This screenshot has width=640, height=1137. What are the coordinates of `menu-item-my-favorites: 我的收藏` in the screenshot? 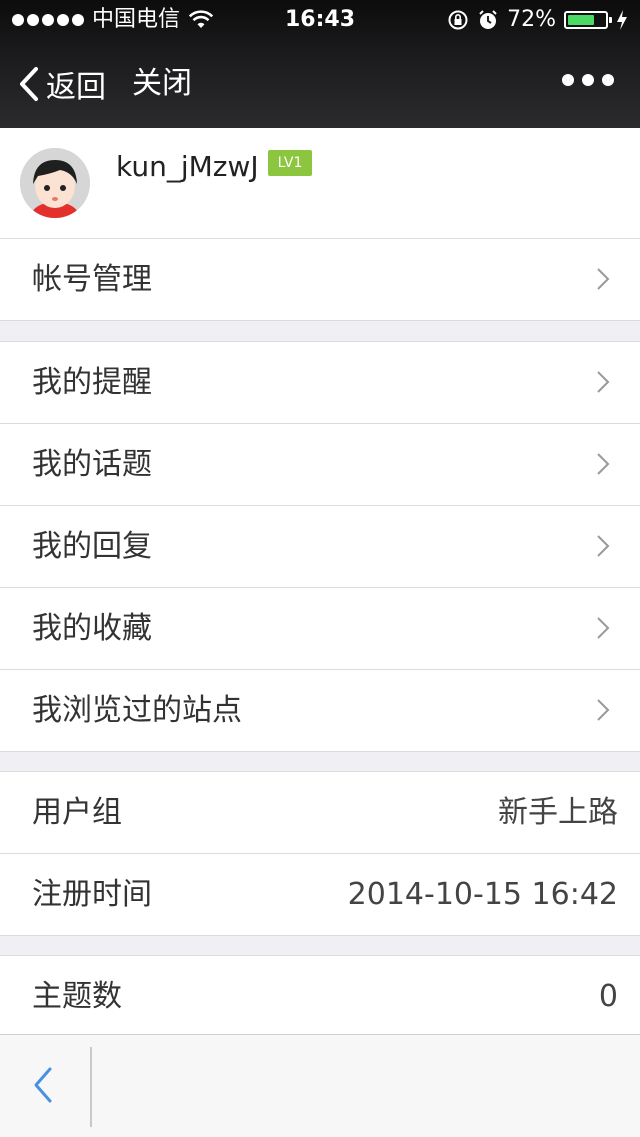 It's located at (320, 629).